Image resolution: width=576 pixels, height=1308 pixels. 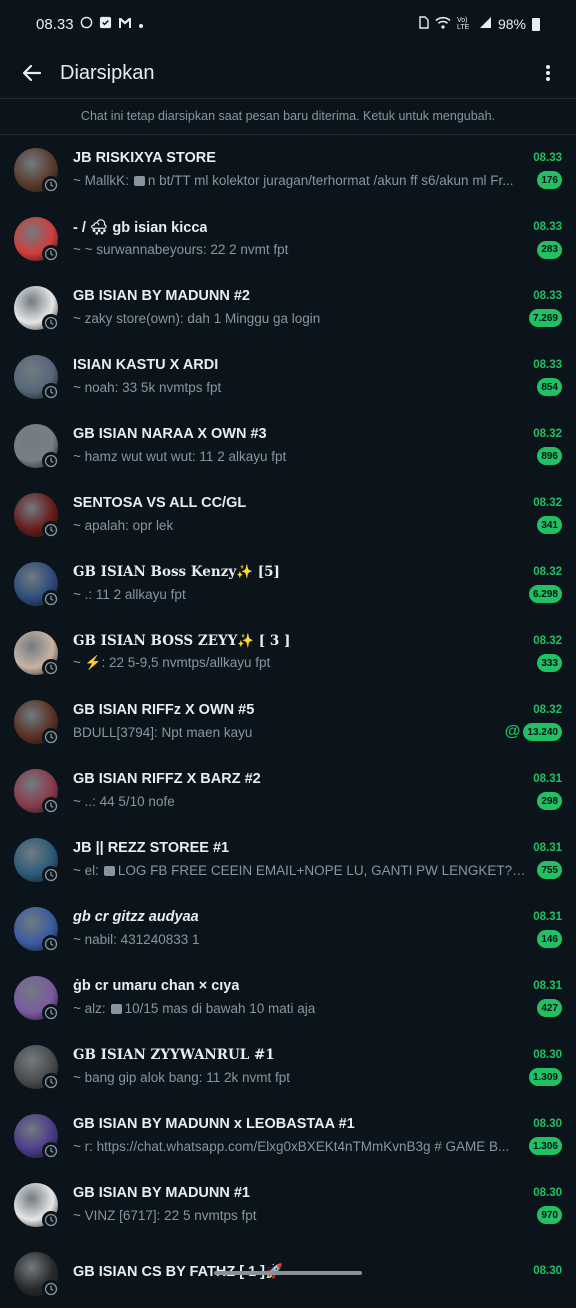 I want to click on chat-name: GB ISIAN ZYYWANRUL #1, so click(x=174, y=1055).